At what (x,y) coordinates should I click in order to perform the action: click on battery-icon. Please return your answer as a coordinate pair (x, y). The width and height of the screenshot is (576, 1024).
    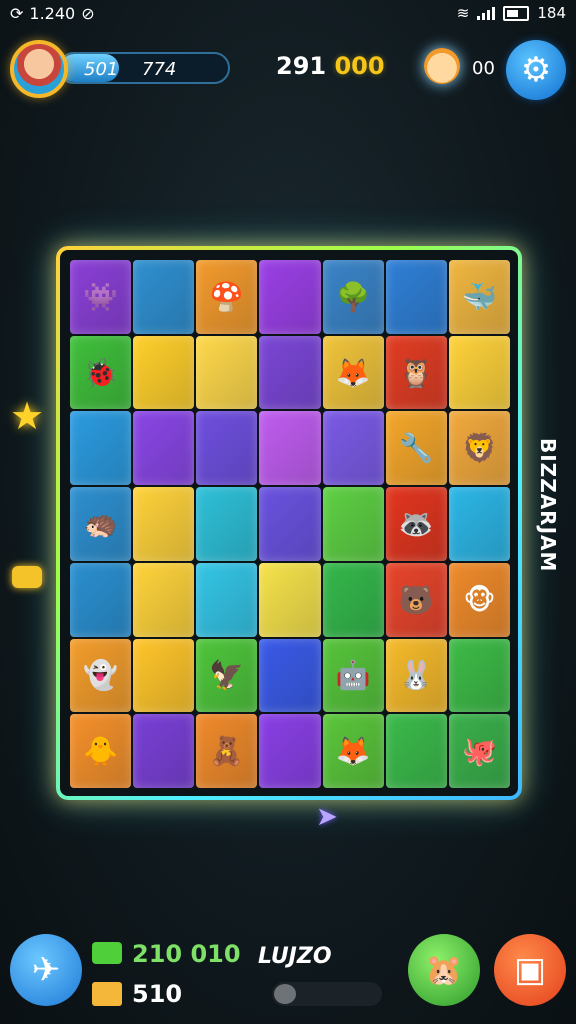
    Looking at the image, I should click on (516, 13).